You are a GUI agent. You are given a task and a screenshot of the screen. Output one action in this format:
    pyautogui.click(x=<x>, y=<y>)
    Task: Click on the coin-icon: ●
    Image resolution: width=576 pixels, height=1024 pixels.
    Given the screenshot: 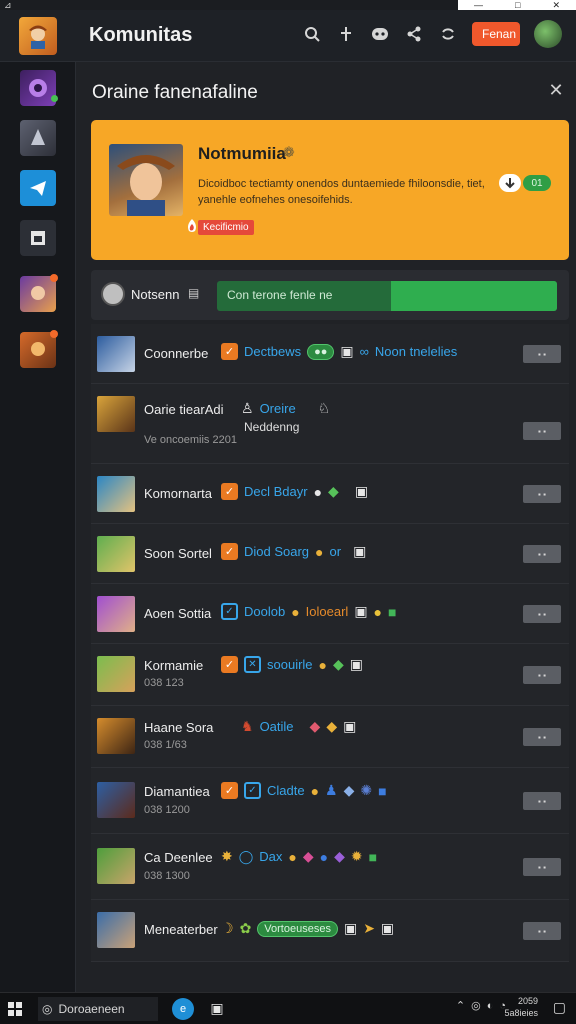 What is the action you would take?
    pyautogui.click(x=319, y=551)
    